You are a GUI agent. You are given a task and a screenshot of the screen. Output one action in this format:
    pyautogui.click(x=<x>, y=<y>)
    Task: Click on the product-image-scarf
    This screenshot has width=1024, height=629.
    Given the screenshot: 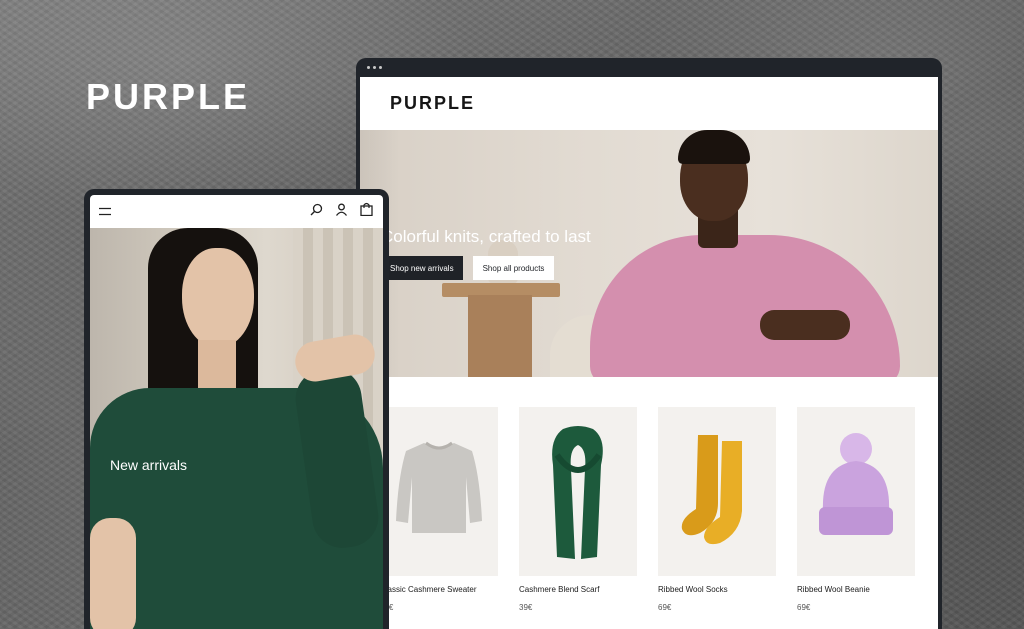 What is the action you would take?
    pyautogui.click(x=578, y=491)
    